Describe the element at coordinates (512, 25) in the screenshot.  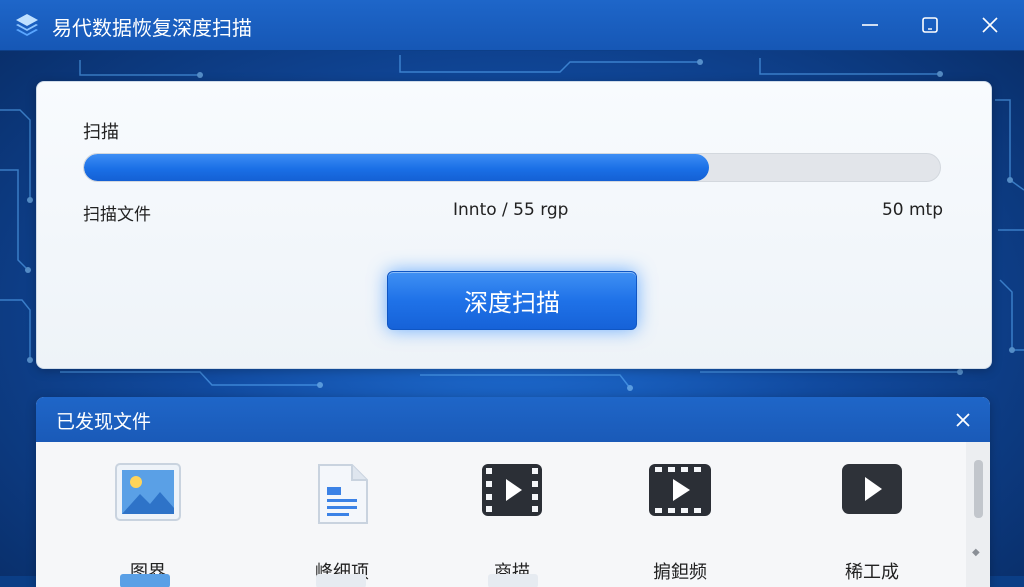
I see `title-bar: 易代数据恢复深度扫描` at that location.